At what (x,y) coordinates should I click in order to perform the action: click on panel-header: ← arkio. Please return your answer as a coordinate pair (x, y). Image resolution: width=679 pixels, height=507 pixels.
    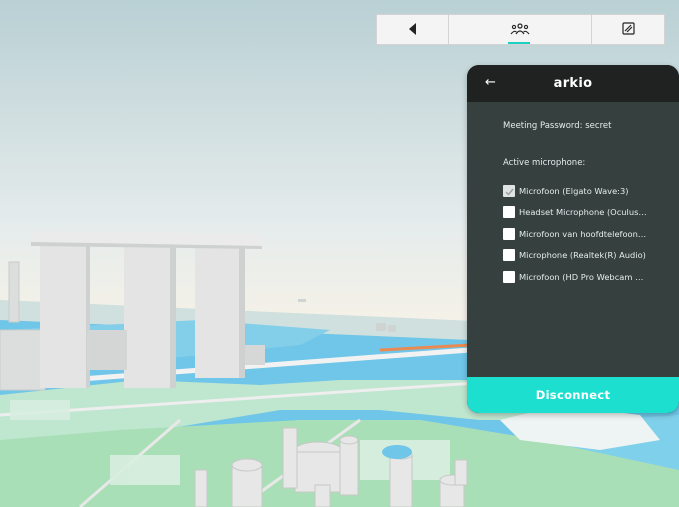
    Looking at the image, I should click on (573, 83).